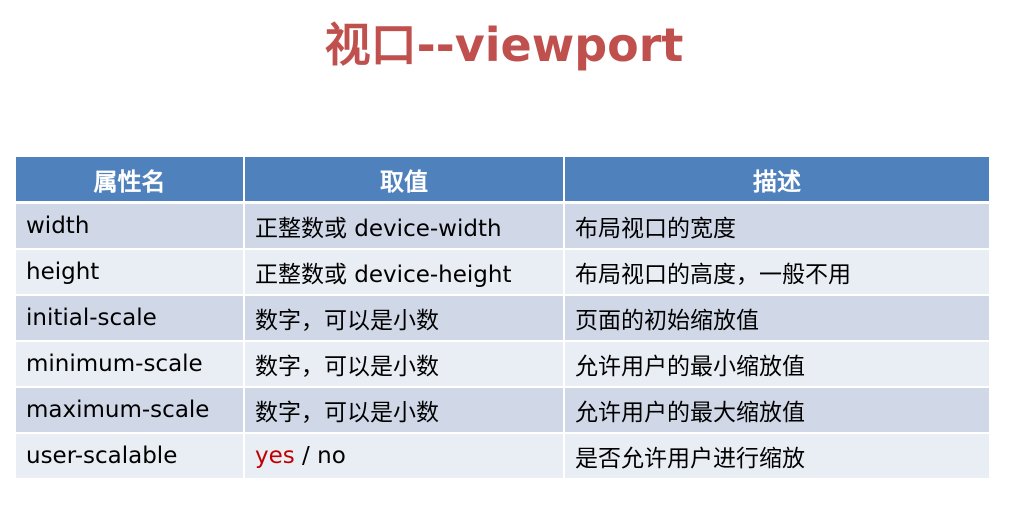 Image resolution: width=1018 pixels, height=530 pixels. What do you see at coordinates (320, 456) in the screenshot?
I see `value-rest: / no` at bounding box center [320, 456].